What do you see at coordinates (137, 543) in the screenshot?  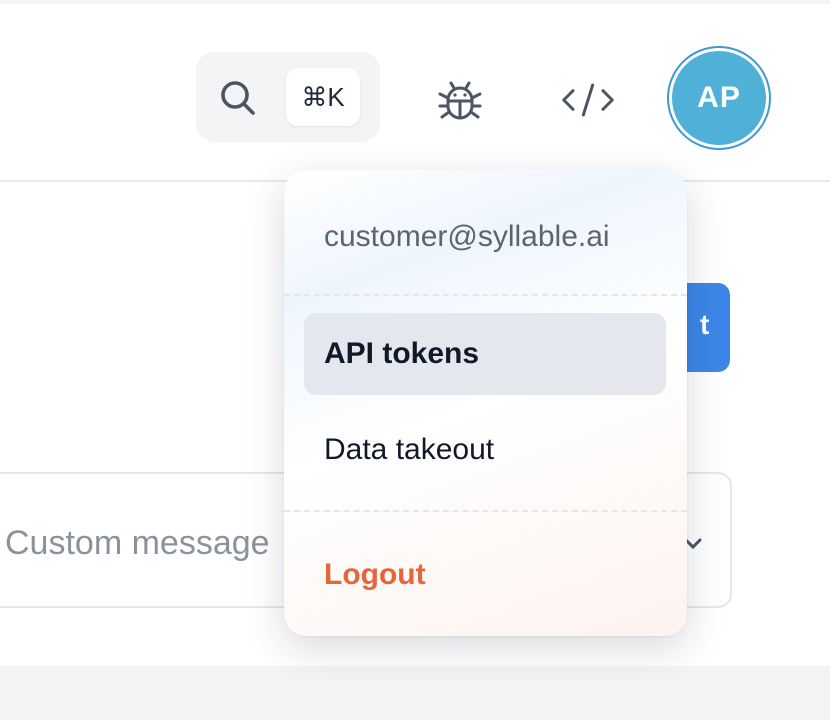 I see `message-placeholder: Custom message` at bounding box center [137, 543].